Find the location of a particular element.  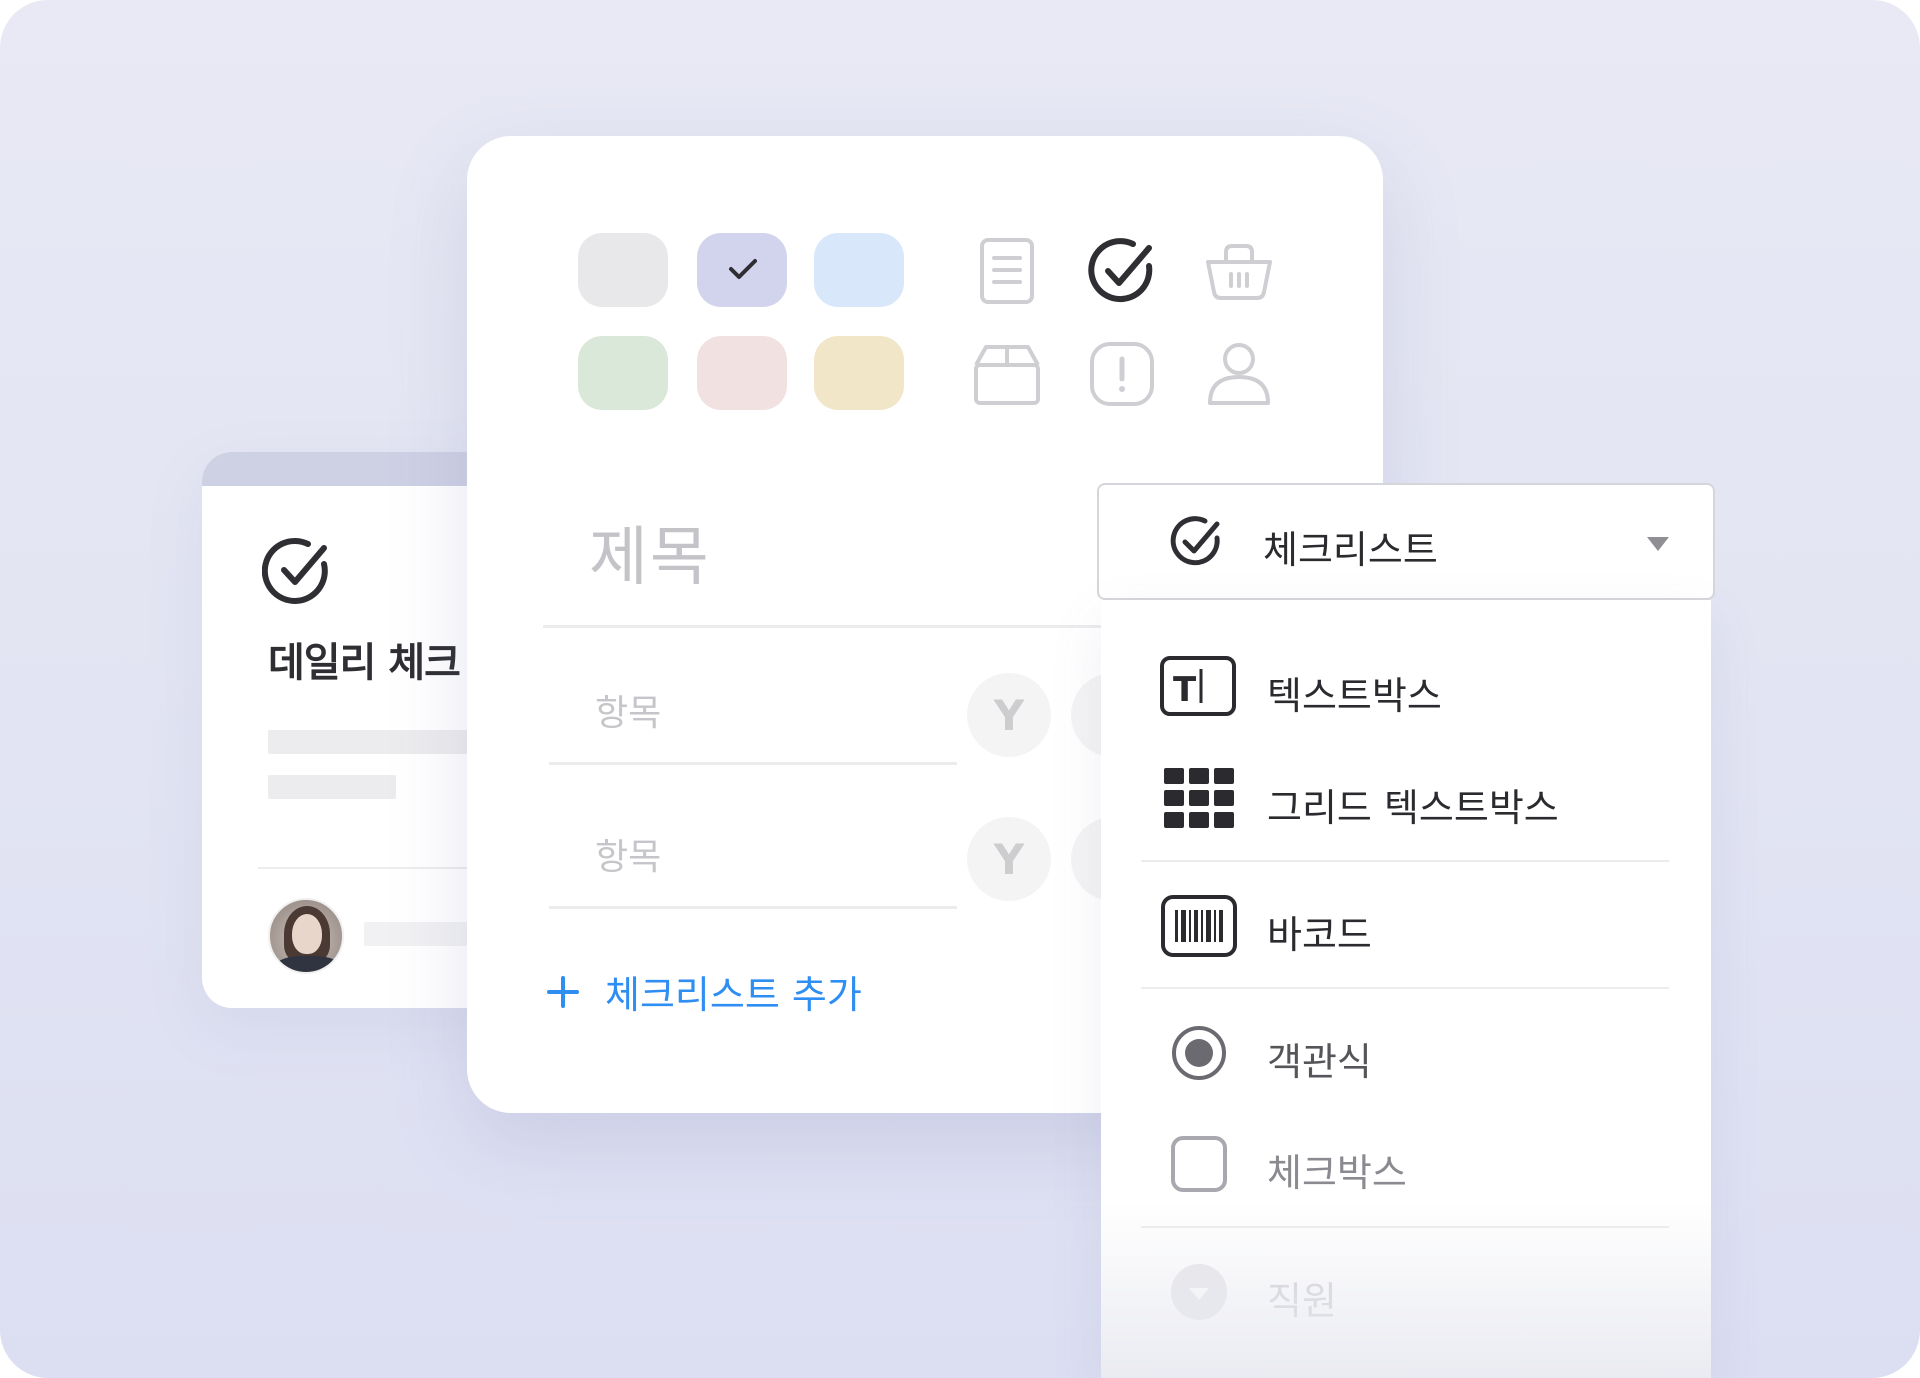

chevron-down-icon is located at coordinates (1658, 544).